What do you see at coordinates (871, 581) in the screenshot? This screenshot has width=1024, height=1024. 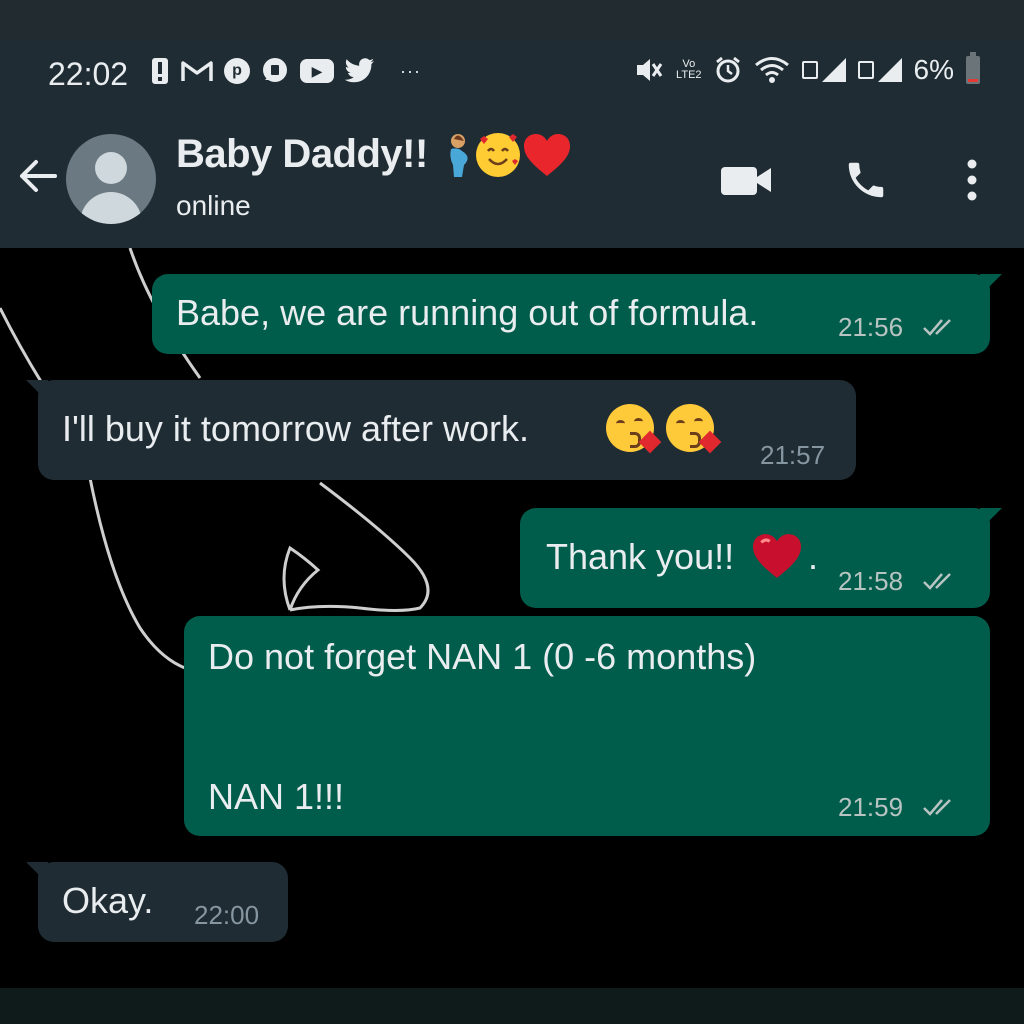 I see `message-time: 21:58` at bounding box center [871, 581].